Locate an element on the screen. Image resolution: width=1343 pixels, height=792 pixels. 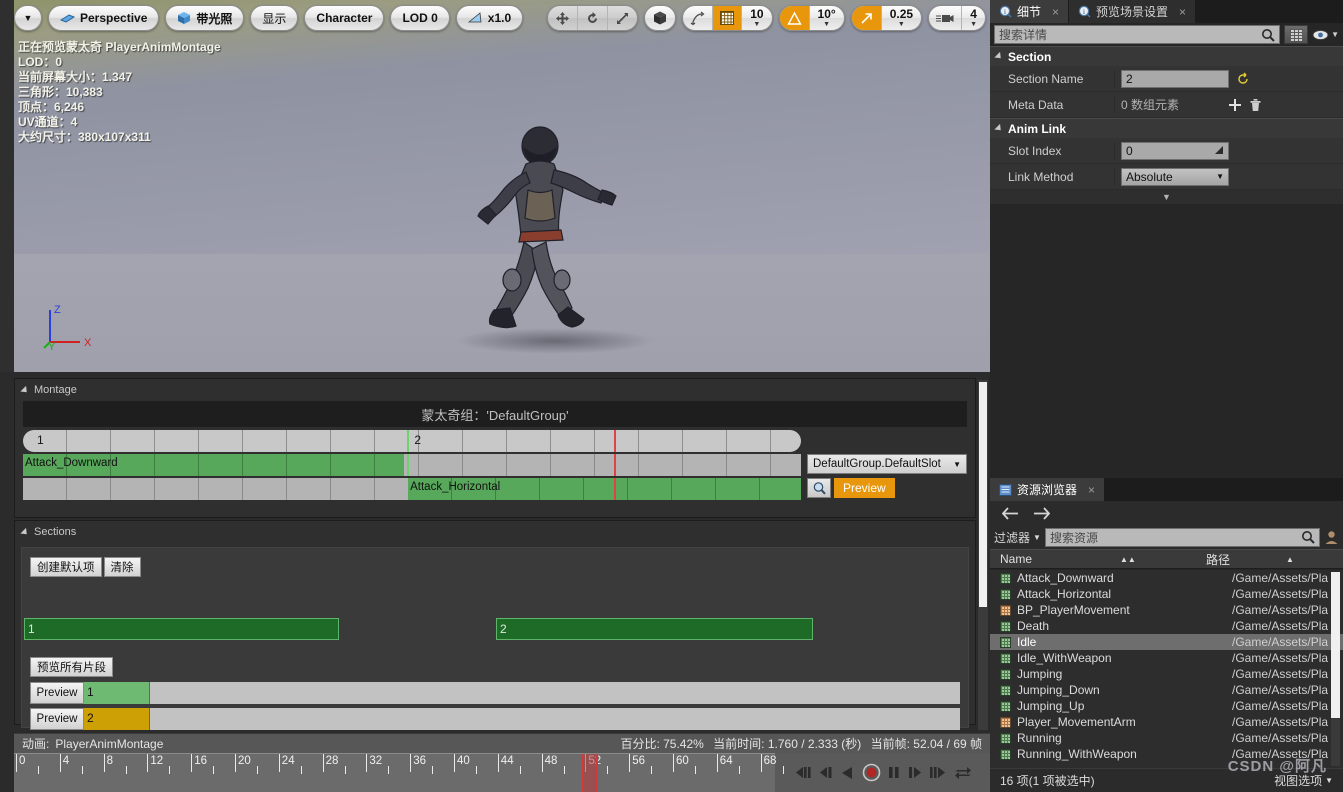
details-expand-more-button: ▼ is located at coordinates (1166, 197).